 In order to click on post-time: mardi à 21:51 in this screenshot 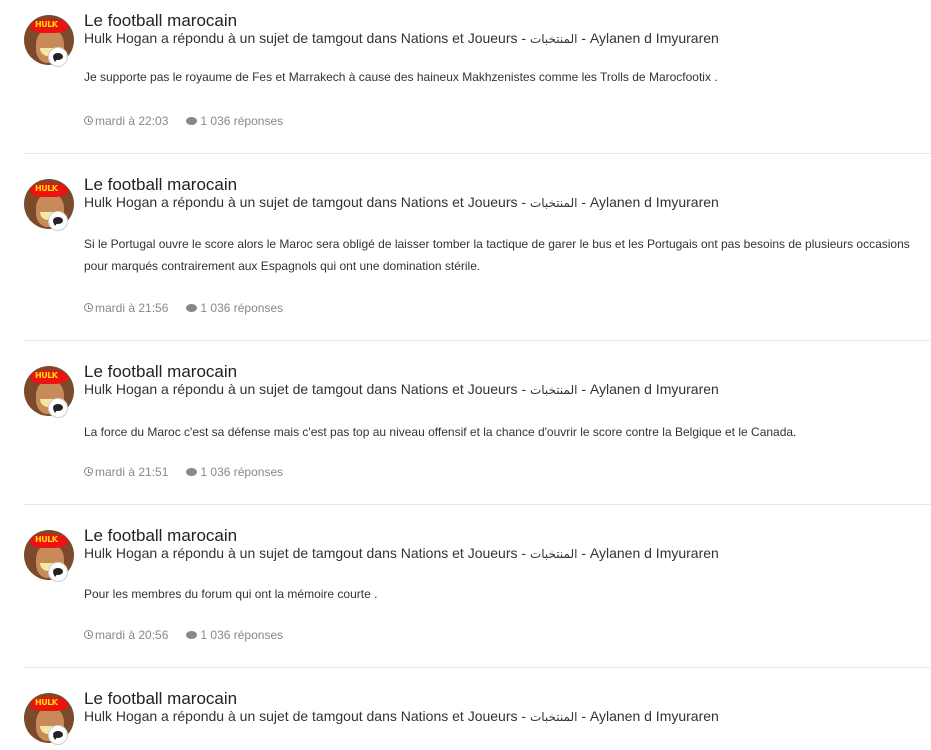, I will do `click(131, 472)`.